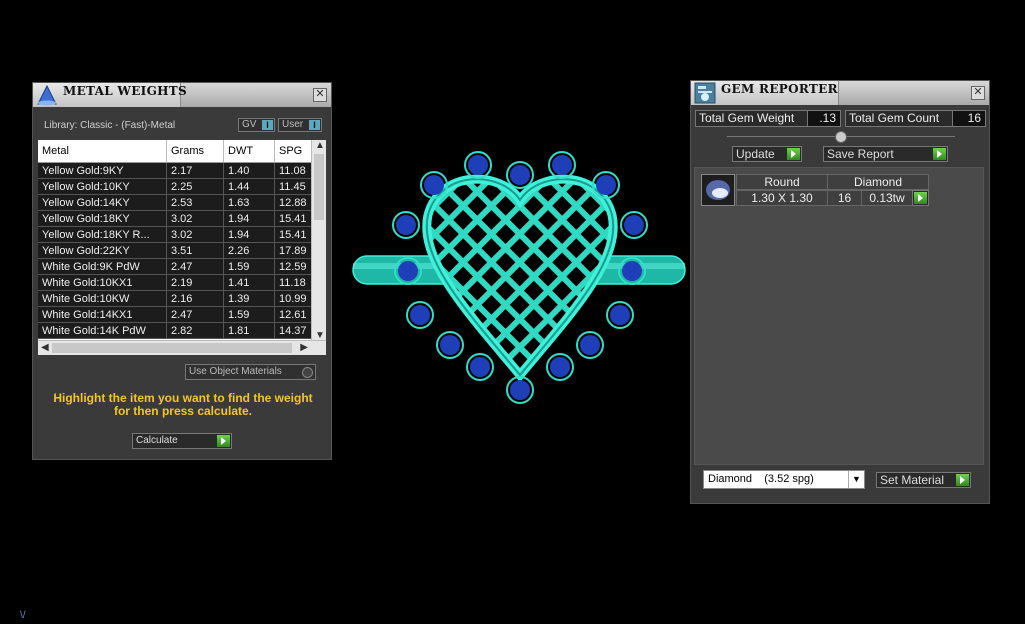 This screenshot has height=624, width=1025. Describe the element at coordinates (856, 479) in the screenshot. I see `chevron-down-icon: ▼` at that location.